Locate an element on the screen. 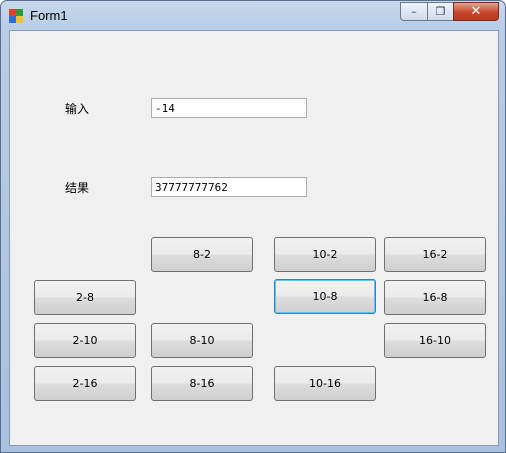 Image resolution: width=506 pixels, height=453 pixels. close-button: ✕ is located at coordinates (476, 11).